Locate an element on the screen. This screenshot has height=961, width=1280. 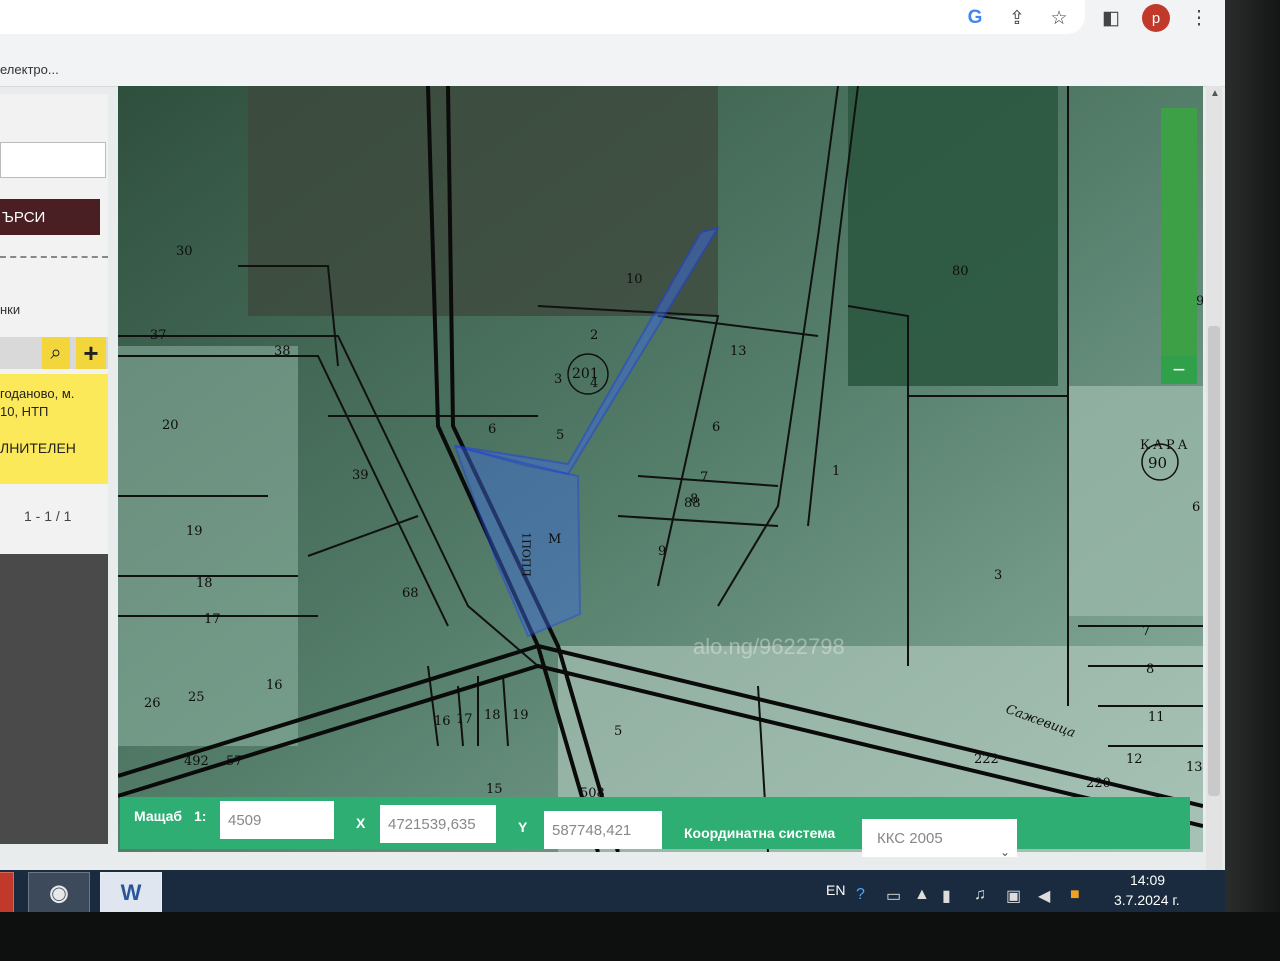
help-icon: ? is located at coordinates (860, 895).